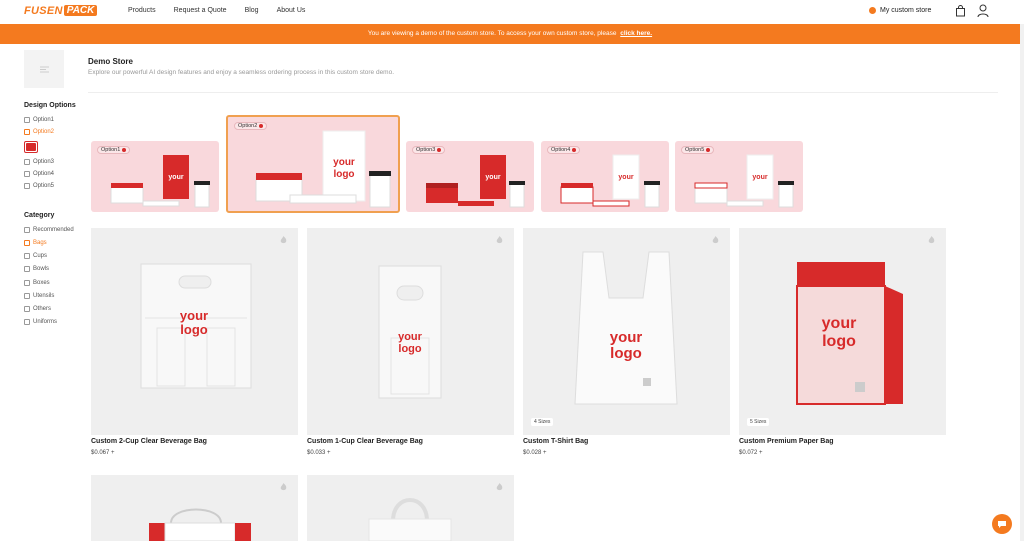 This screenshot has height=541, width=1024. I want to click on product-name: Custom 1-Cup Clear Beverage Bag, so click(365, 441).